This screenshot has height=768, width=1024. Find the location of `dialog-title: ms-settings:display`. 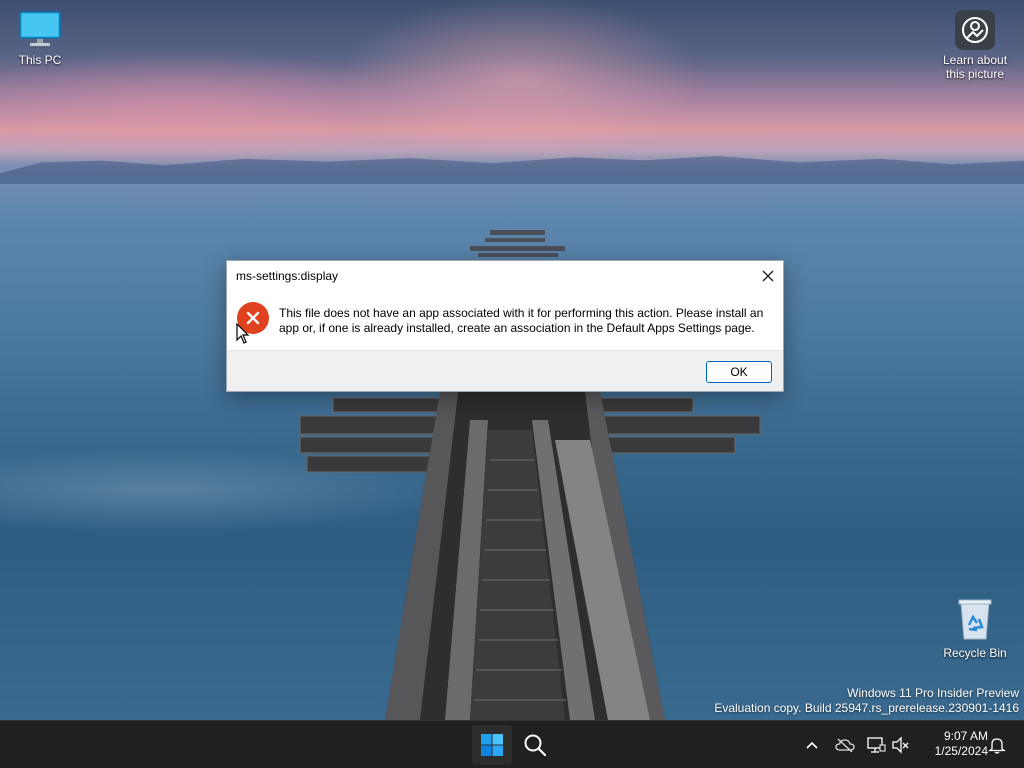

dialog-title: ms-settings:display is located at coordinates (287, 276).